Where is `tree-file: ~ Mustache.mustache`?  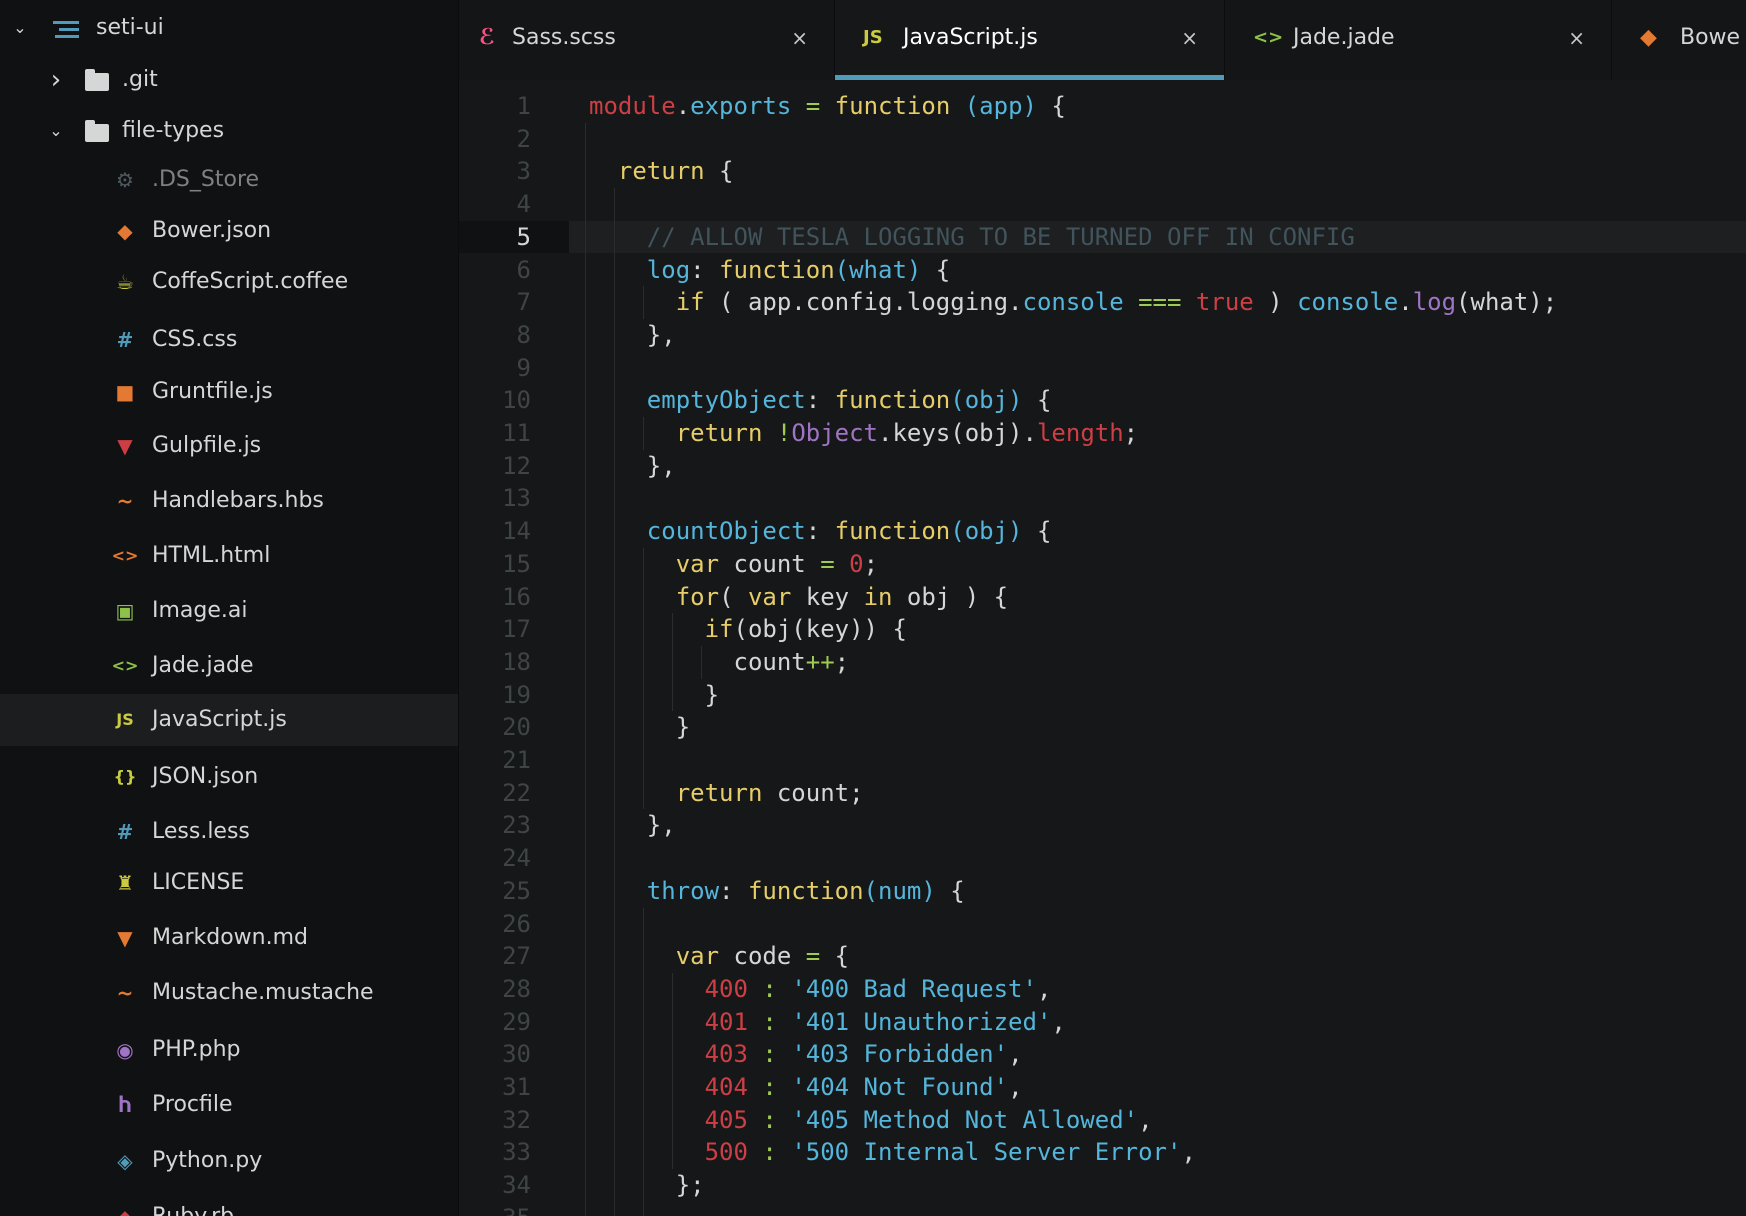
tree-file: ~ Mustache.mustache is located at coordinates (229, 993).